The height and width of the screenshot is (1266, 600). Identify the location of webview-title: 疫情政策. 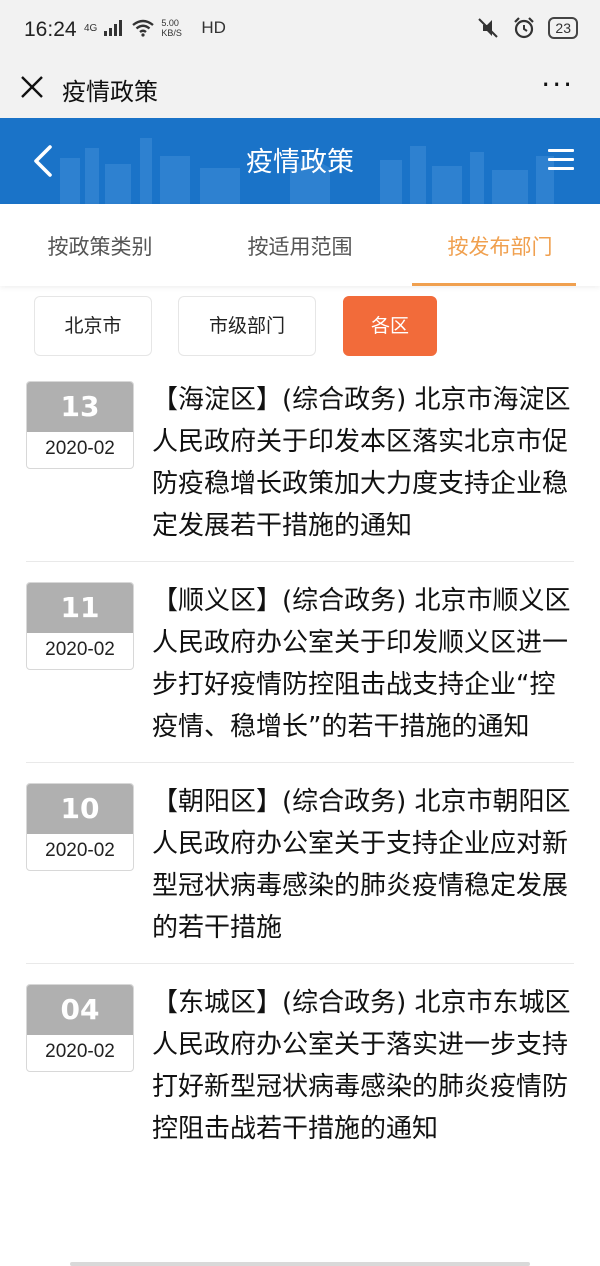
(110, 92).